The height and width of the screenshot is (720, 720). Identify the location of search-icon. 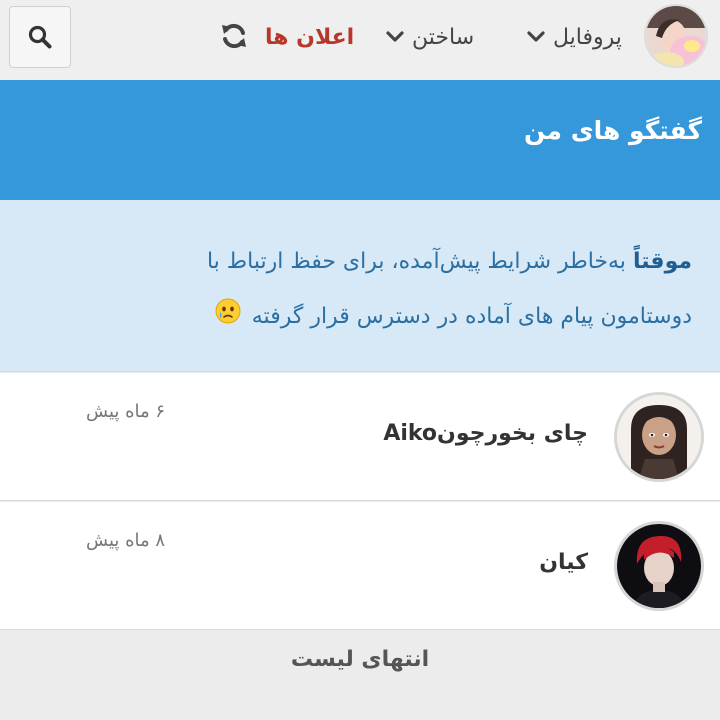
(40, 37).